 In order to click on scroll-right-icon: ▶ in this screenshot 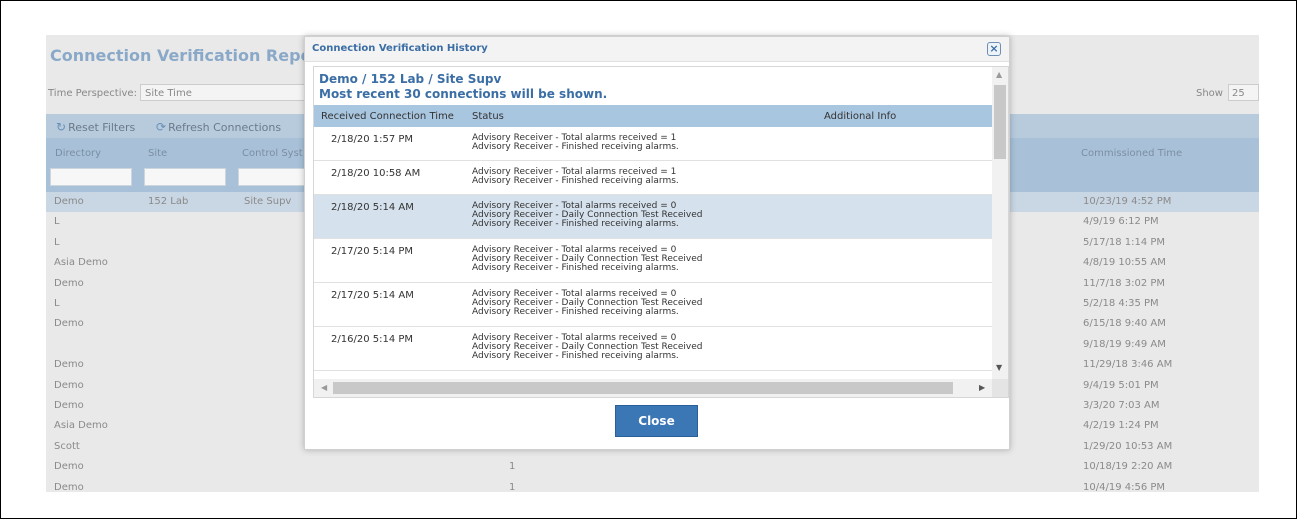, I will do `click(982, 387)`.